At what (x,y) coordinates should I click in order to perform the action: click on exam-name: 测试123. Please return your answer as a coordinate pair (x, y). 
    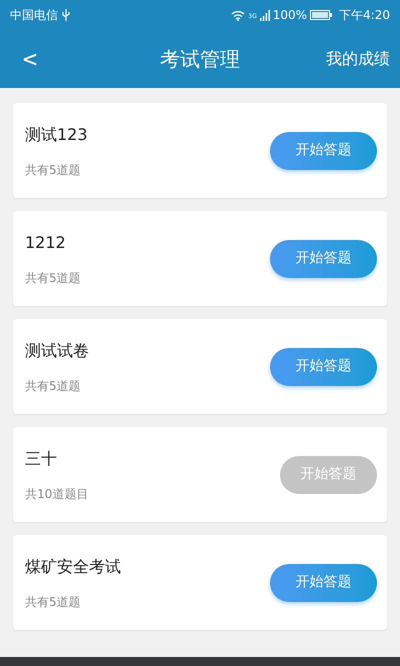
    Looking at the image, I should click on (56, 135).